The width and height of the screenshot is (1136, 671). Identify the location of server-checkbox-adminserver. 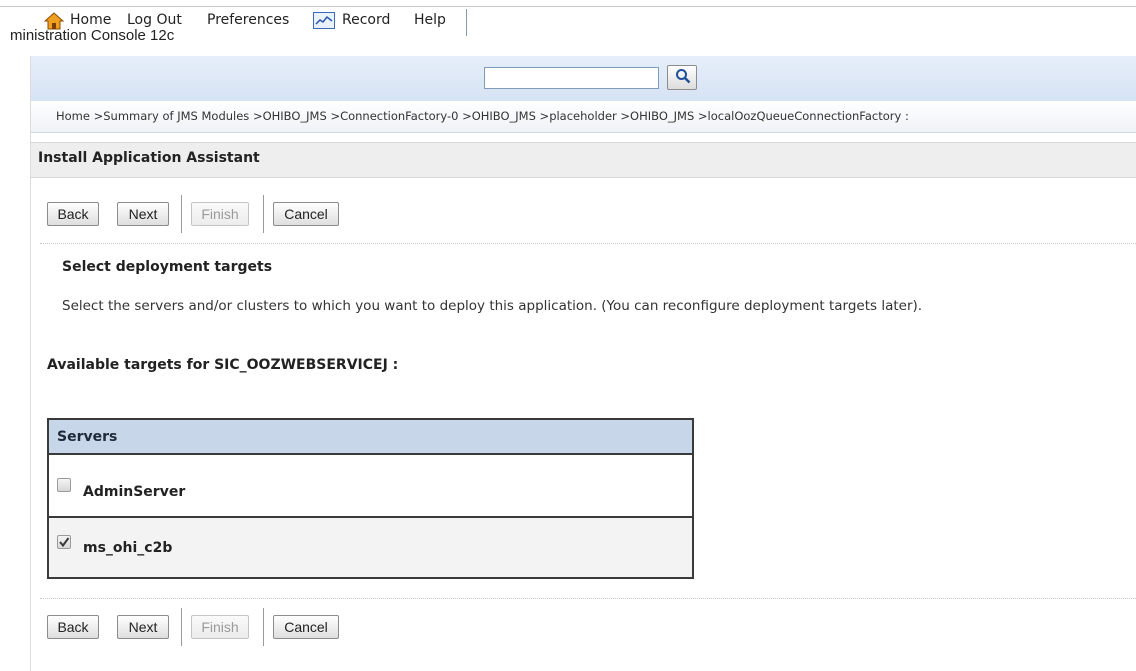
(64, 485).